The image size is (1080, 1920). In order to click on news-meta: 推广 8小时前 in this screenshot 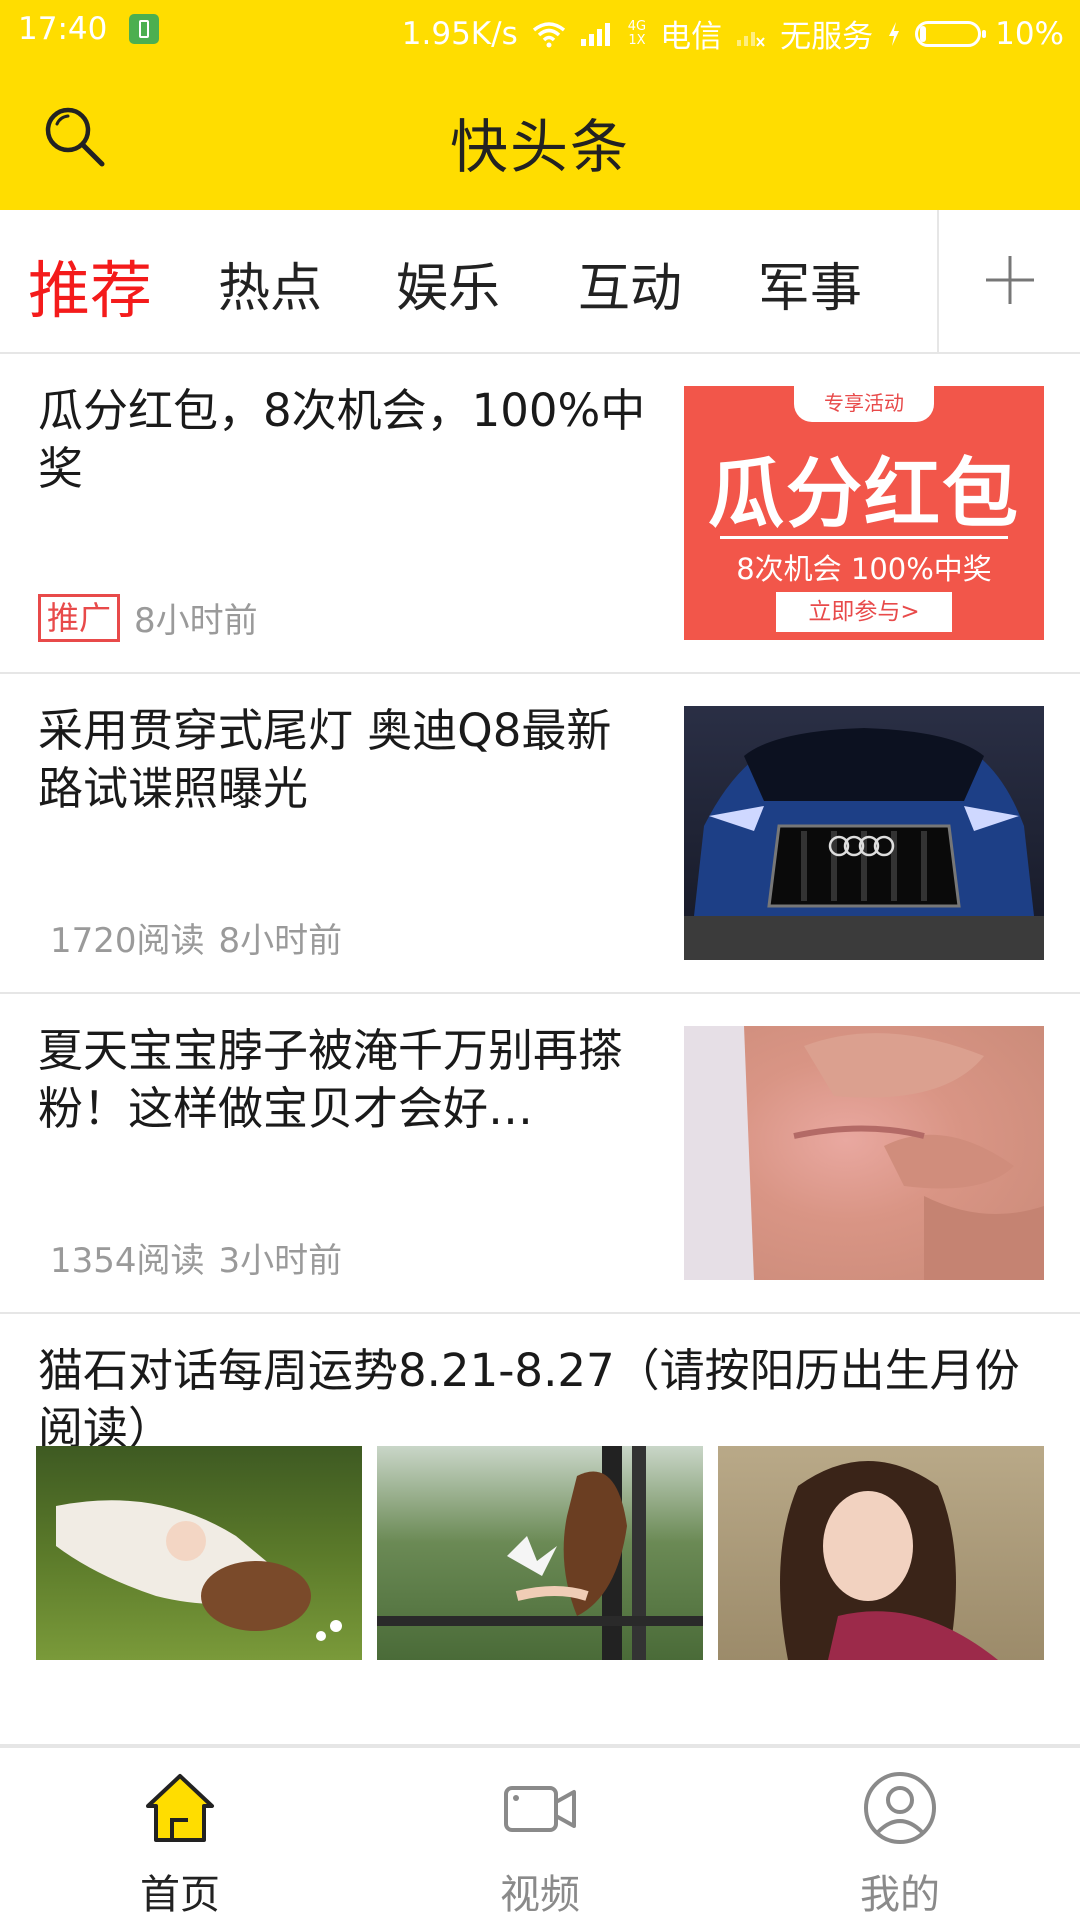, I will do `click(148, 617)`.